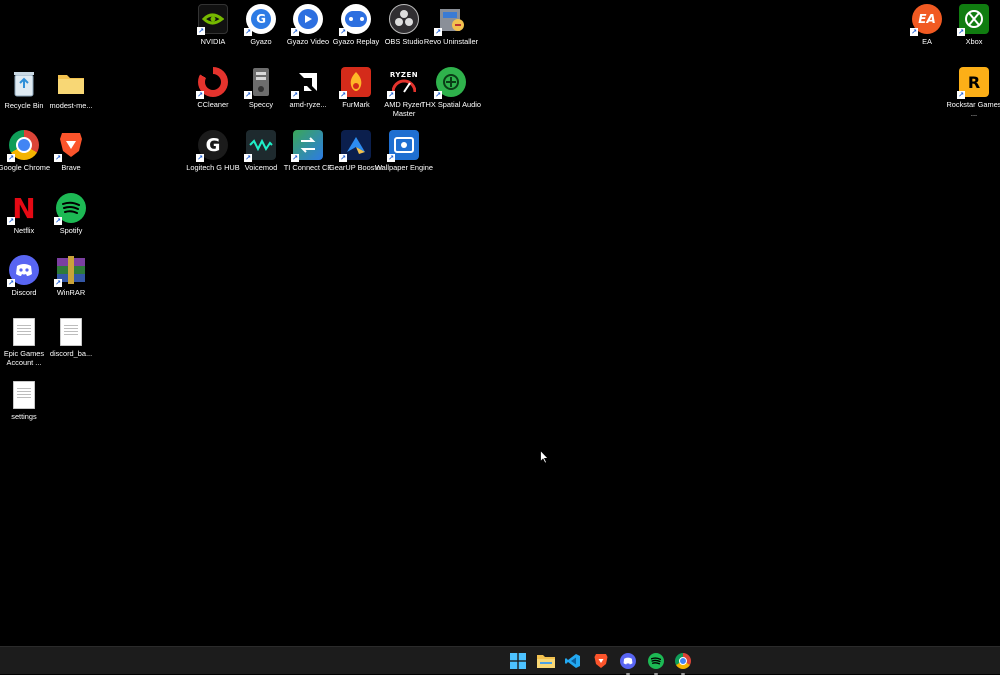 This screenshot has height=675, width=1000. What do you see at coordinates (974, 41) in the screenshot?
I see `desktop-icon-label: Xbox` at bounding box center [974, 41].